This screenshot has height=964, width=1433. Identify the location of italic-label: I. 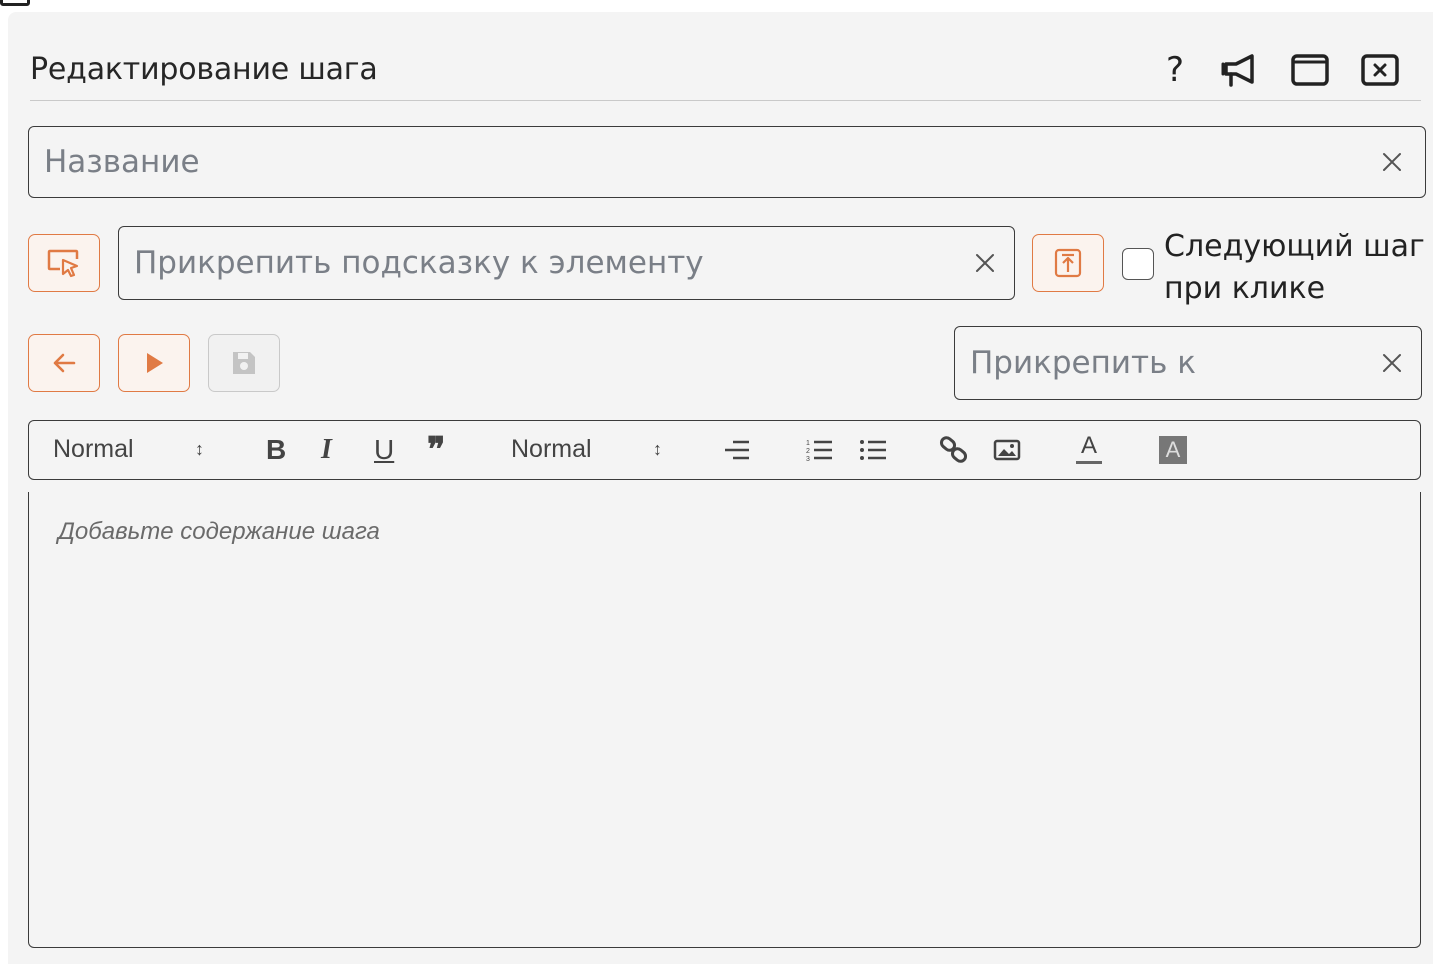
(326, 449).